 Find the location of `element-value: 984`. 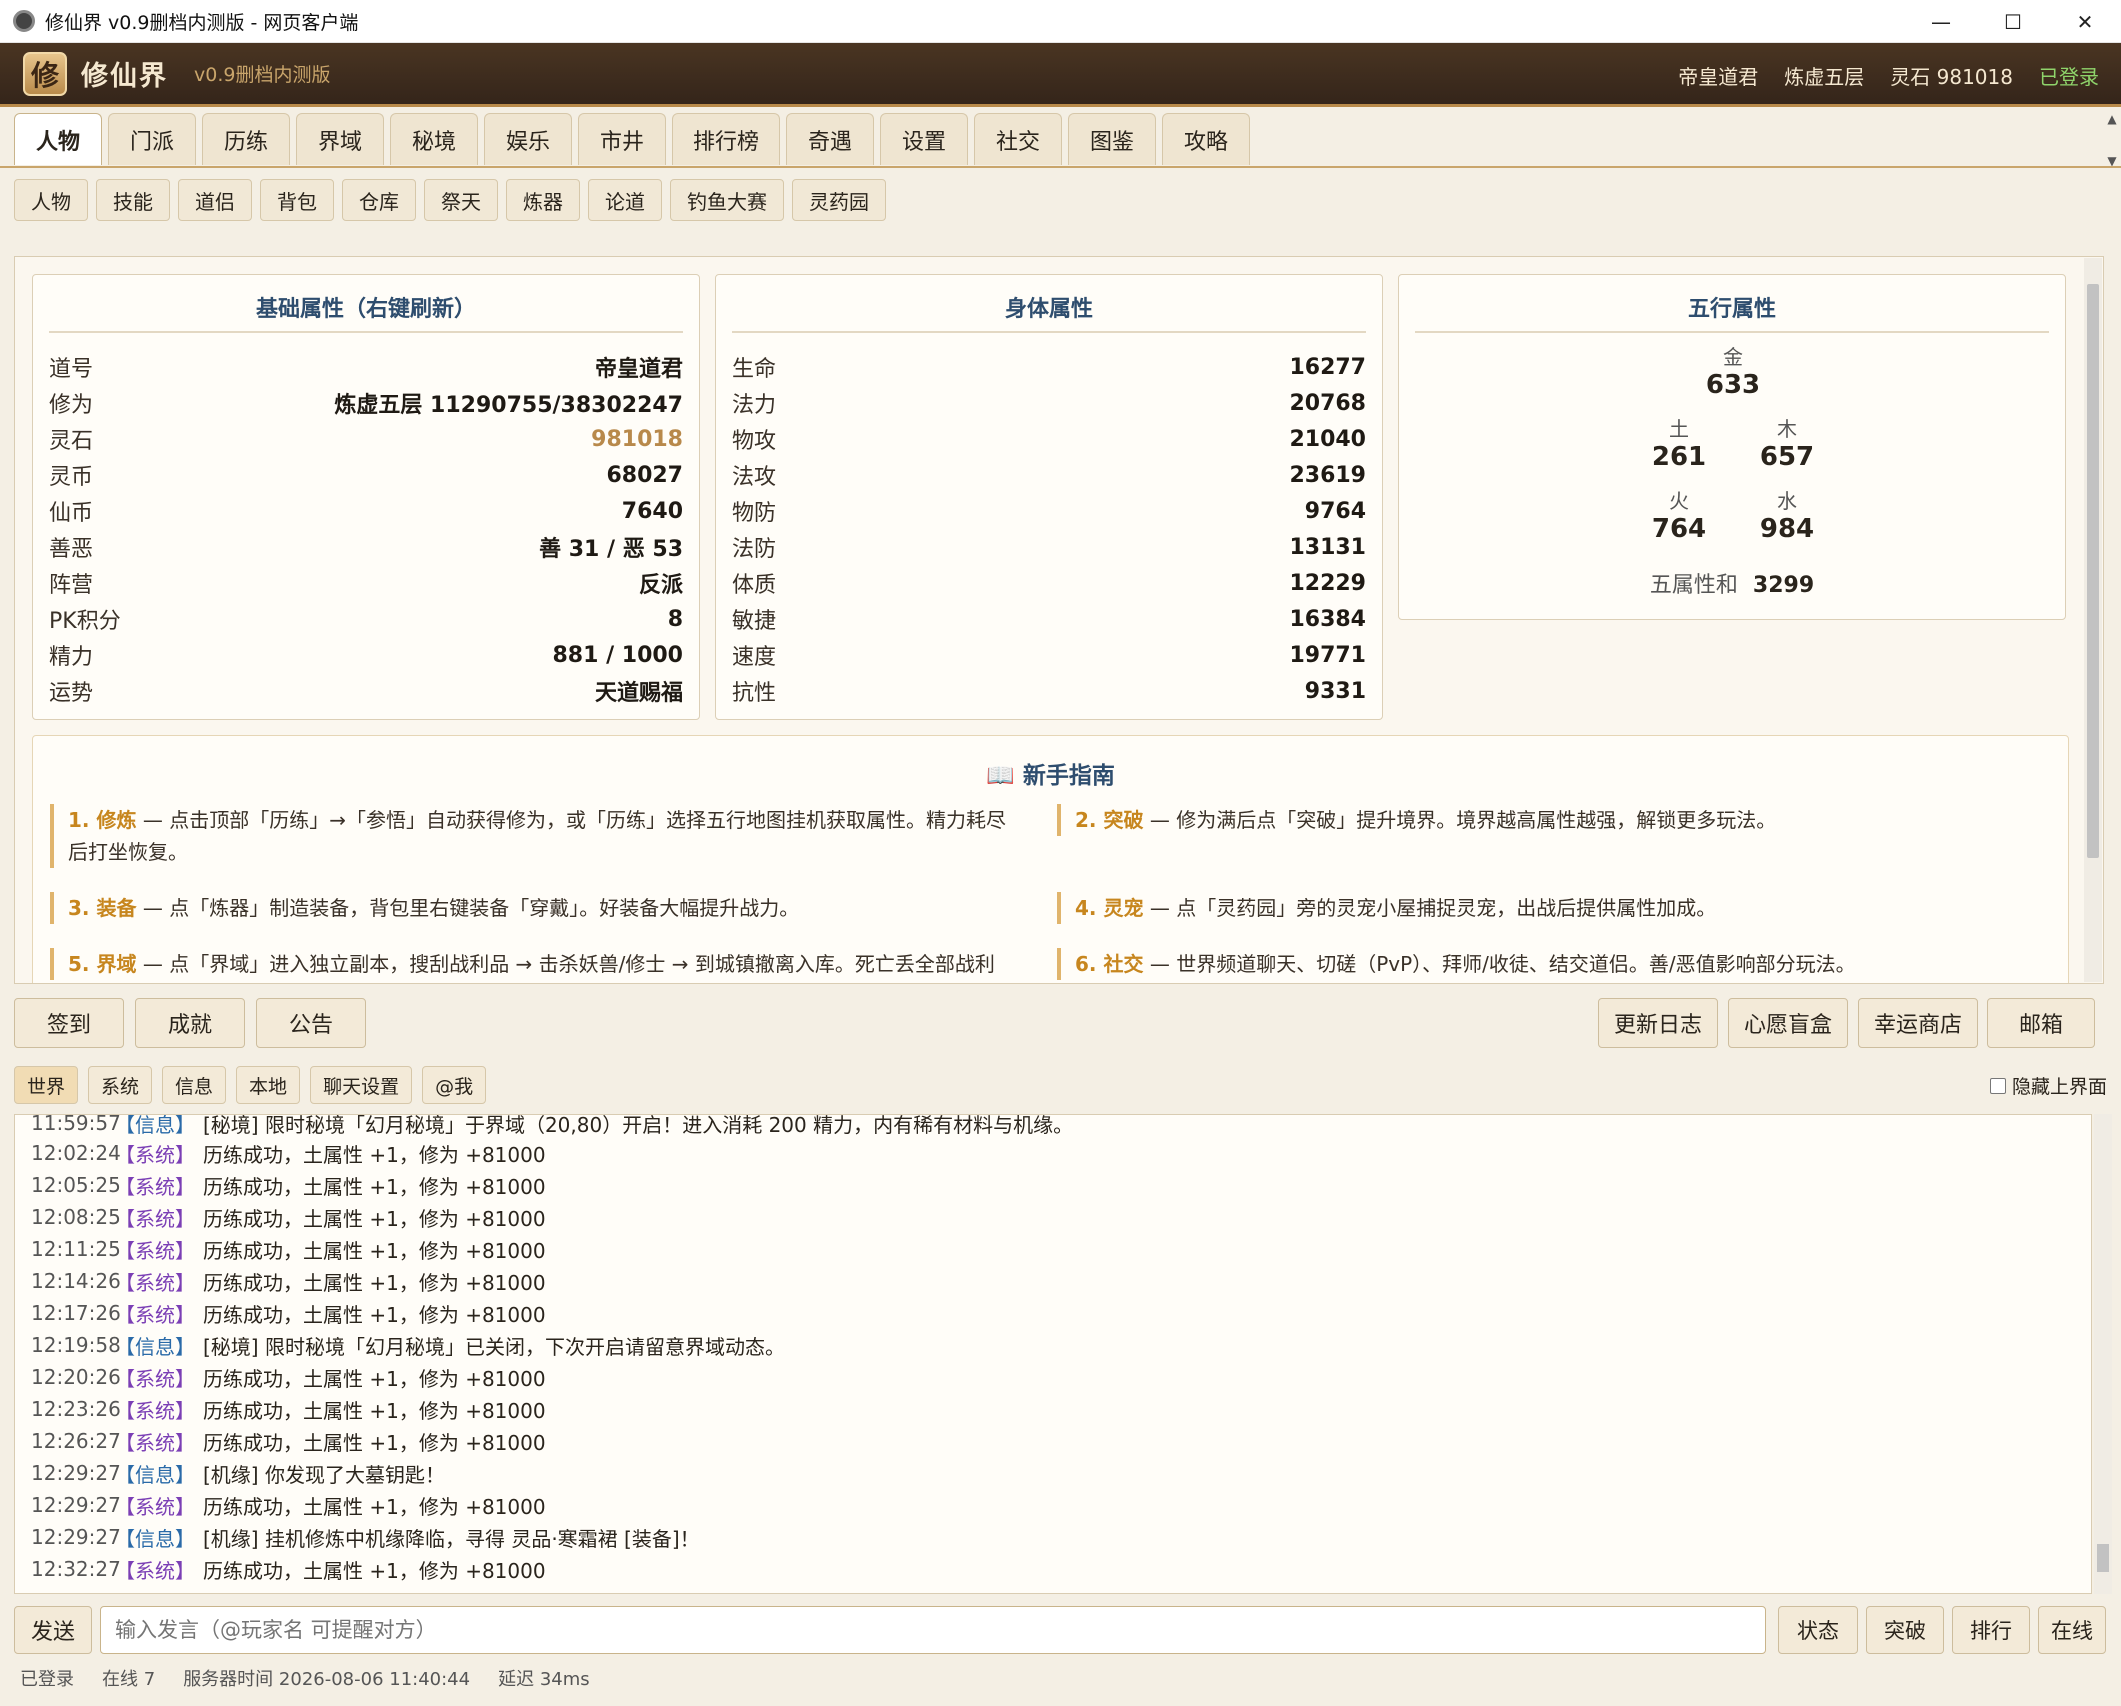

element-value: 984 is located at coordinates (1787, 529).